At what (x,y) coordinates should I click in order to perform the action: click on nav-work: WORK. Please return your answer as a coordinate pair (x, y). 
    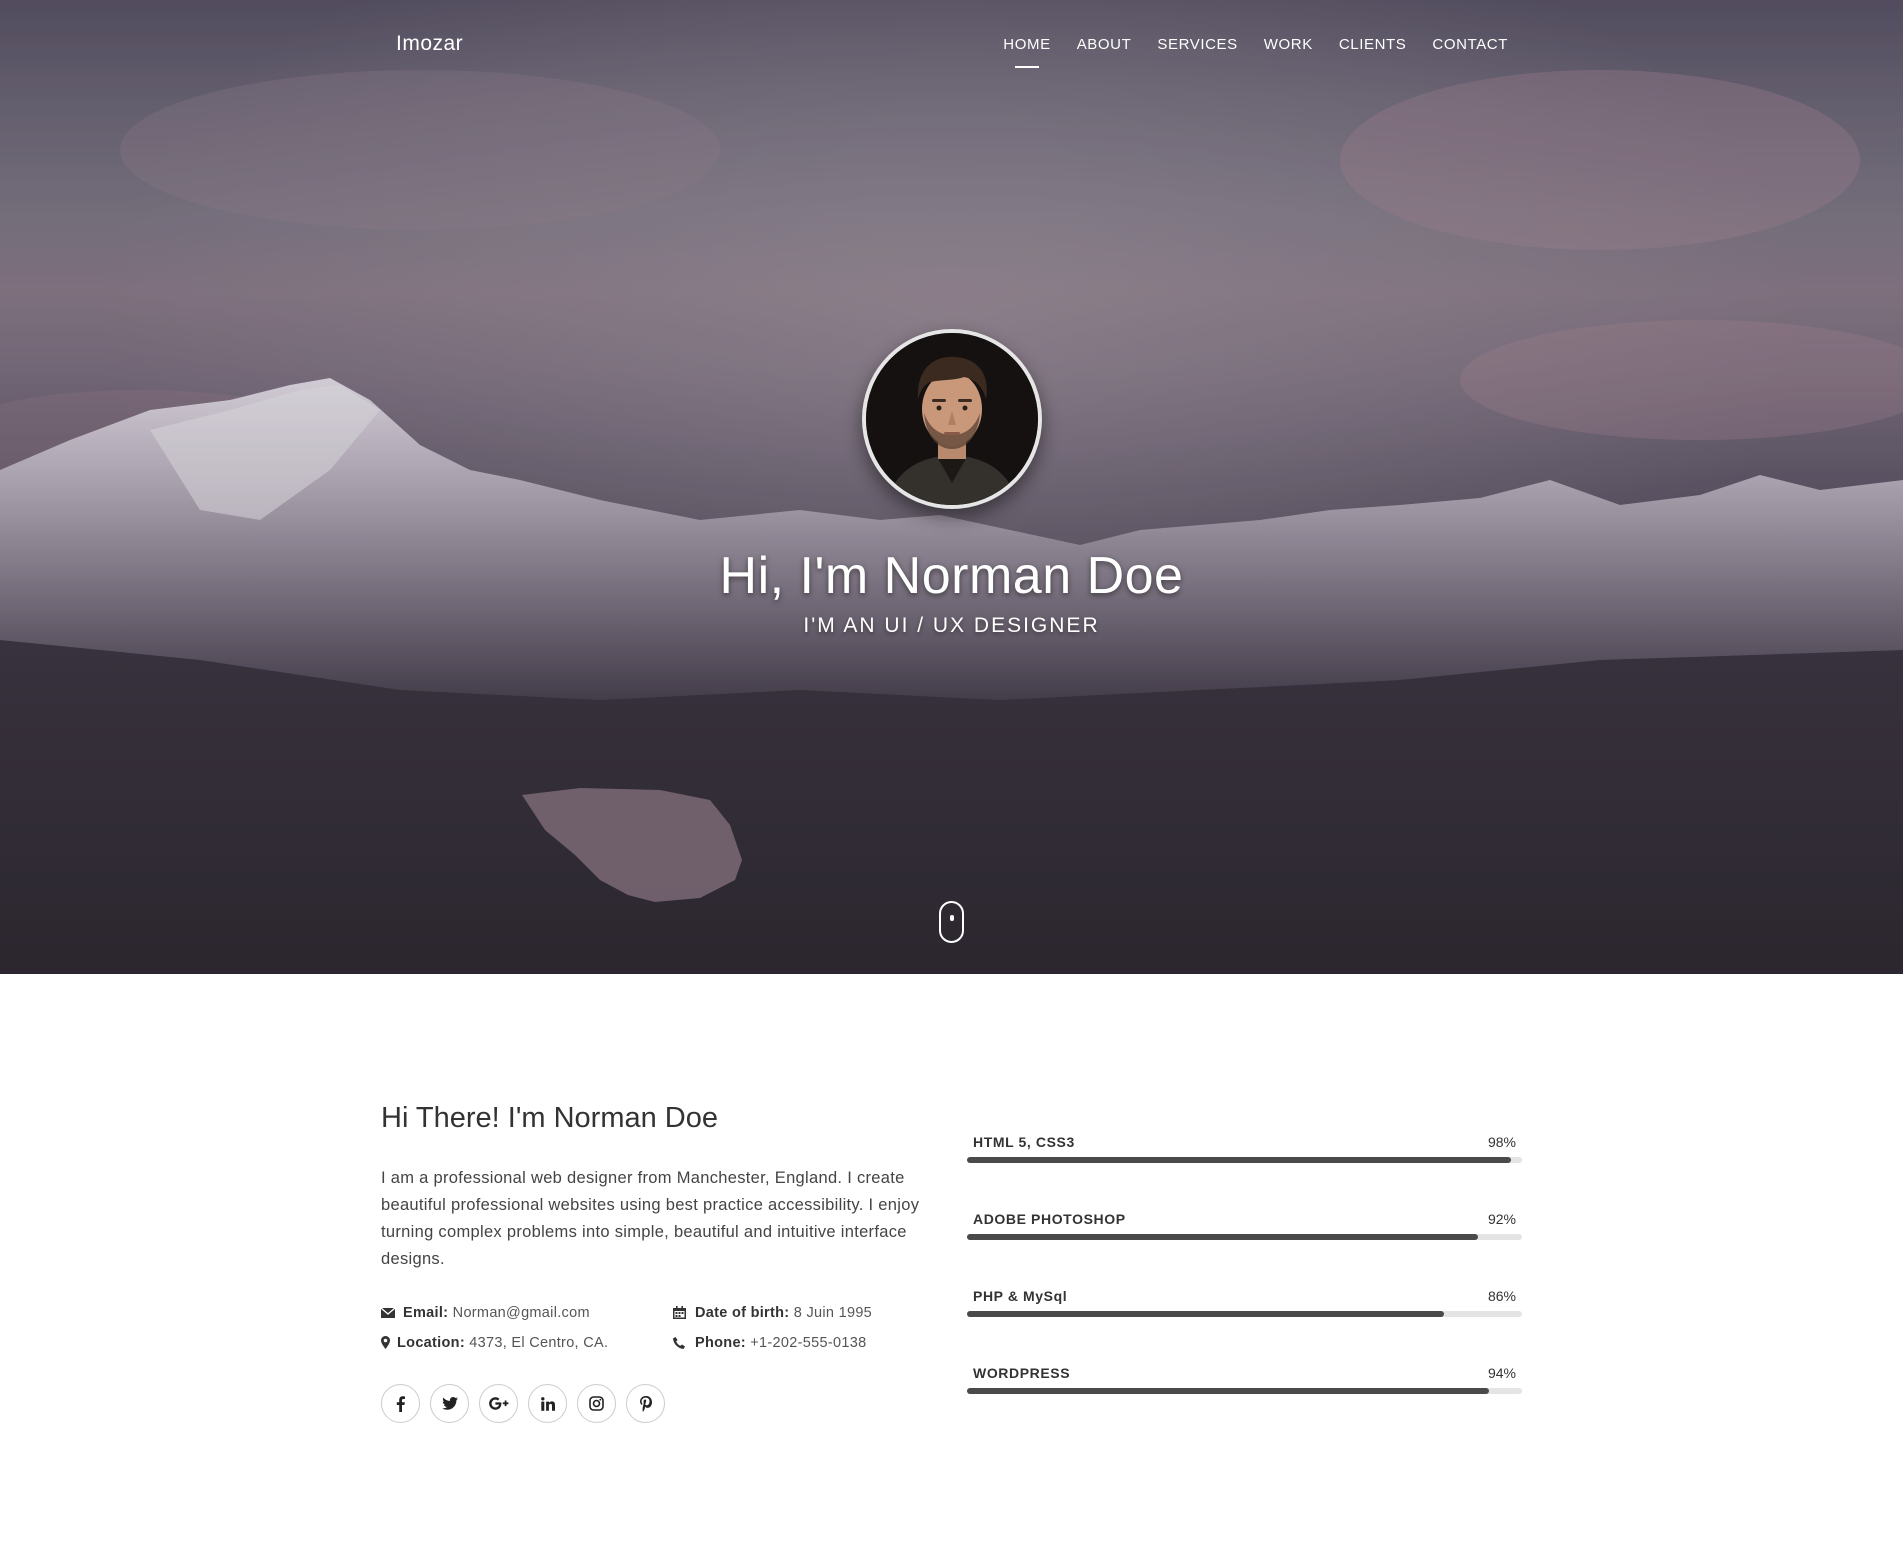
    Looking at the image, I should click on (1288, 44).